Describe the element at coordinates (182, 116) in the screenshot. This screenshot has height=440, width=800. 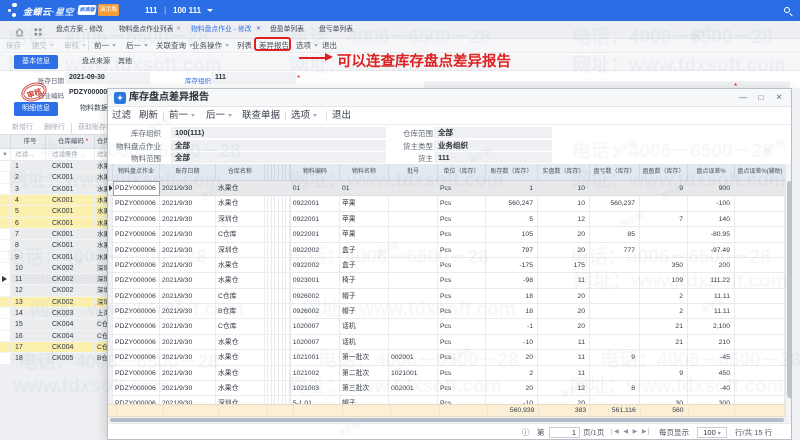
I see `dialog-toolbar-button-3: 前一` at that location.